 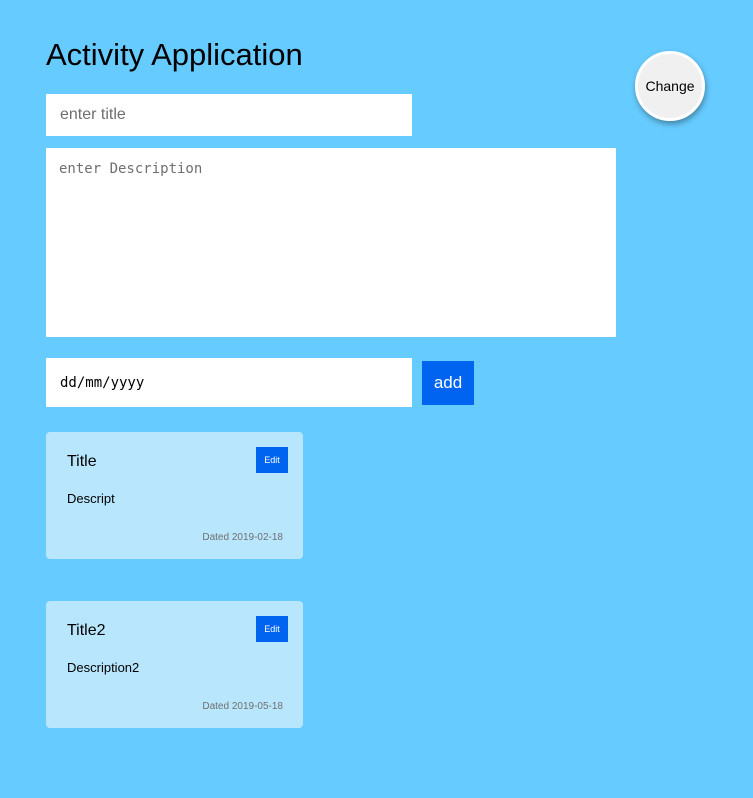 What do you see at coordinates (670, 86) in the screenshot?
I see `change-button: Change` at bounding box center [670, 86].